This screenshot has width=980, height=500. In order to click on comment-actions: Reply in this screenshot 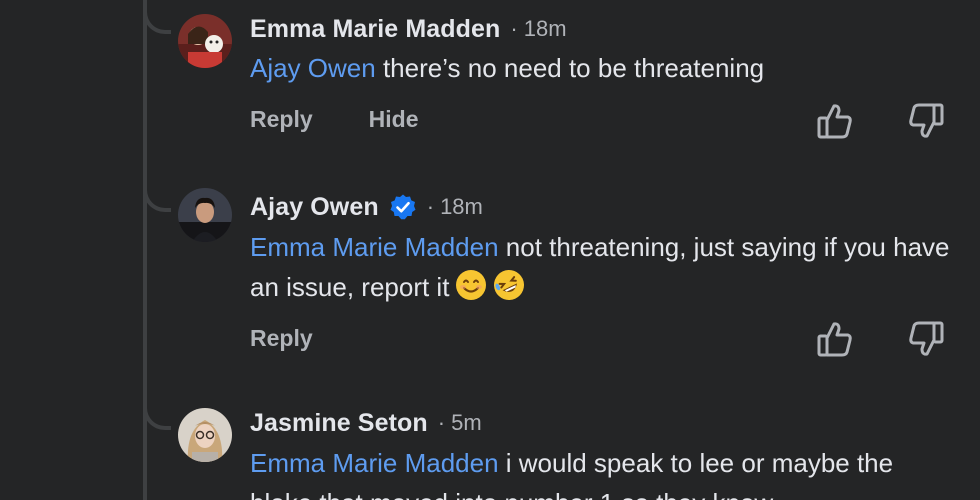, I will do `click(309, 338)`.